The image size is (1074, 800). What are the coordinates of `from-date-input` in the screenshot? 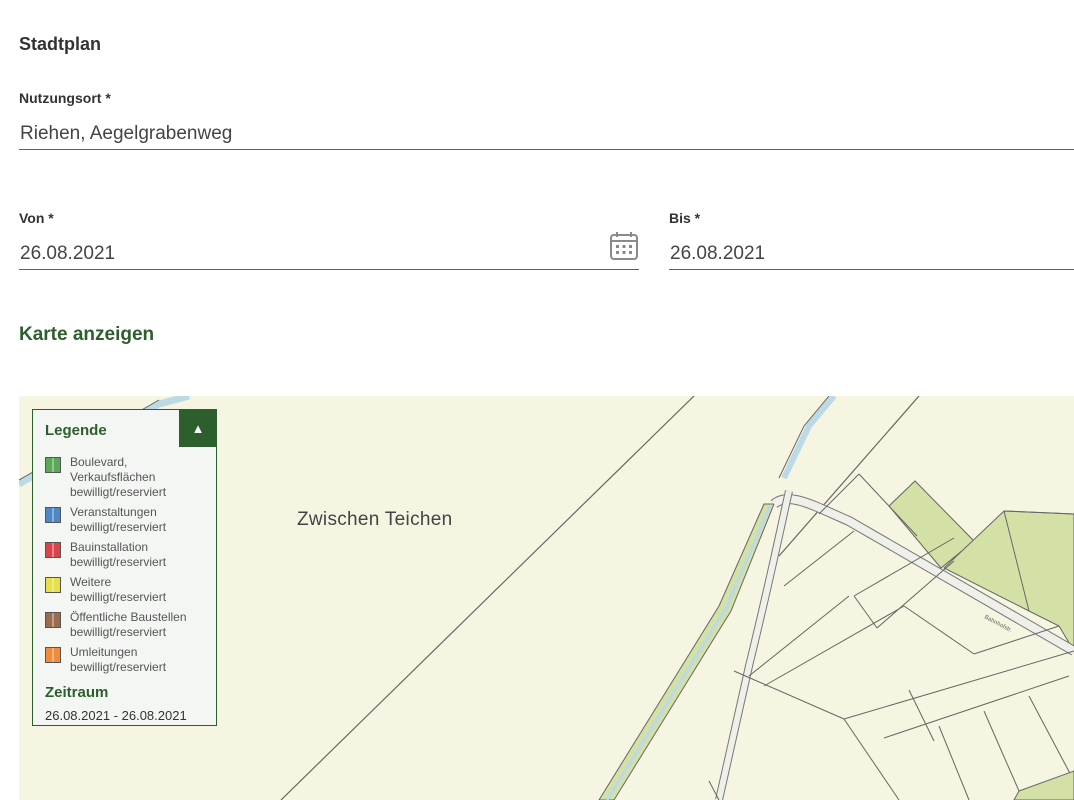 It's located at (329, 254).